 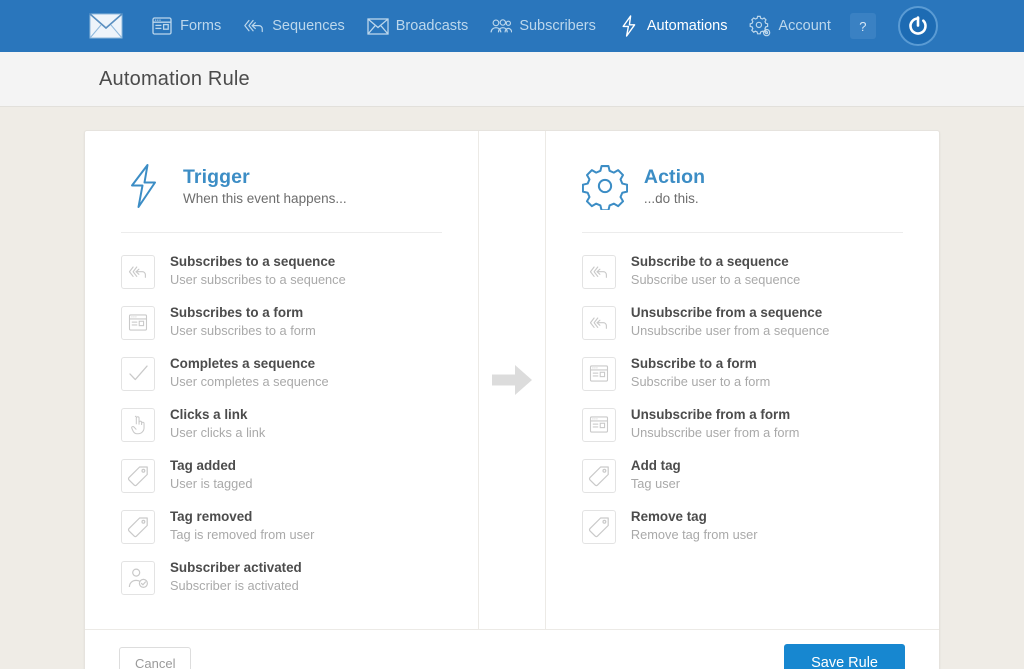 What do you see at coordinates (249, 382) in the screenshot?
I see `option-subtitle: User completes a sequence` at bounding box center [249, 382].